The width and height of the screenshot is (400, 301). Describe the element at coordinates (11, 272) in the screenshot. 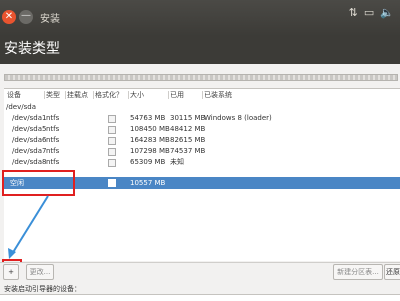

I see `add-partition-button: +` at that location.